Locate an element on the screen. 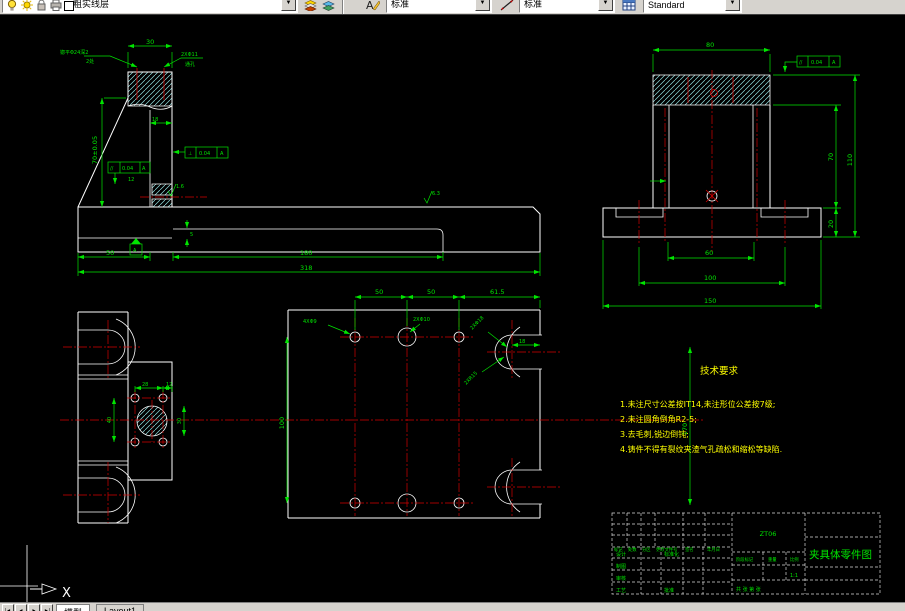  plan-boss-vdim: 40 is located at coordinates (110, 420).